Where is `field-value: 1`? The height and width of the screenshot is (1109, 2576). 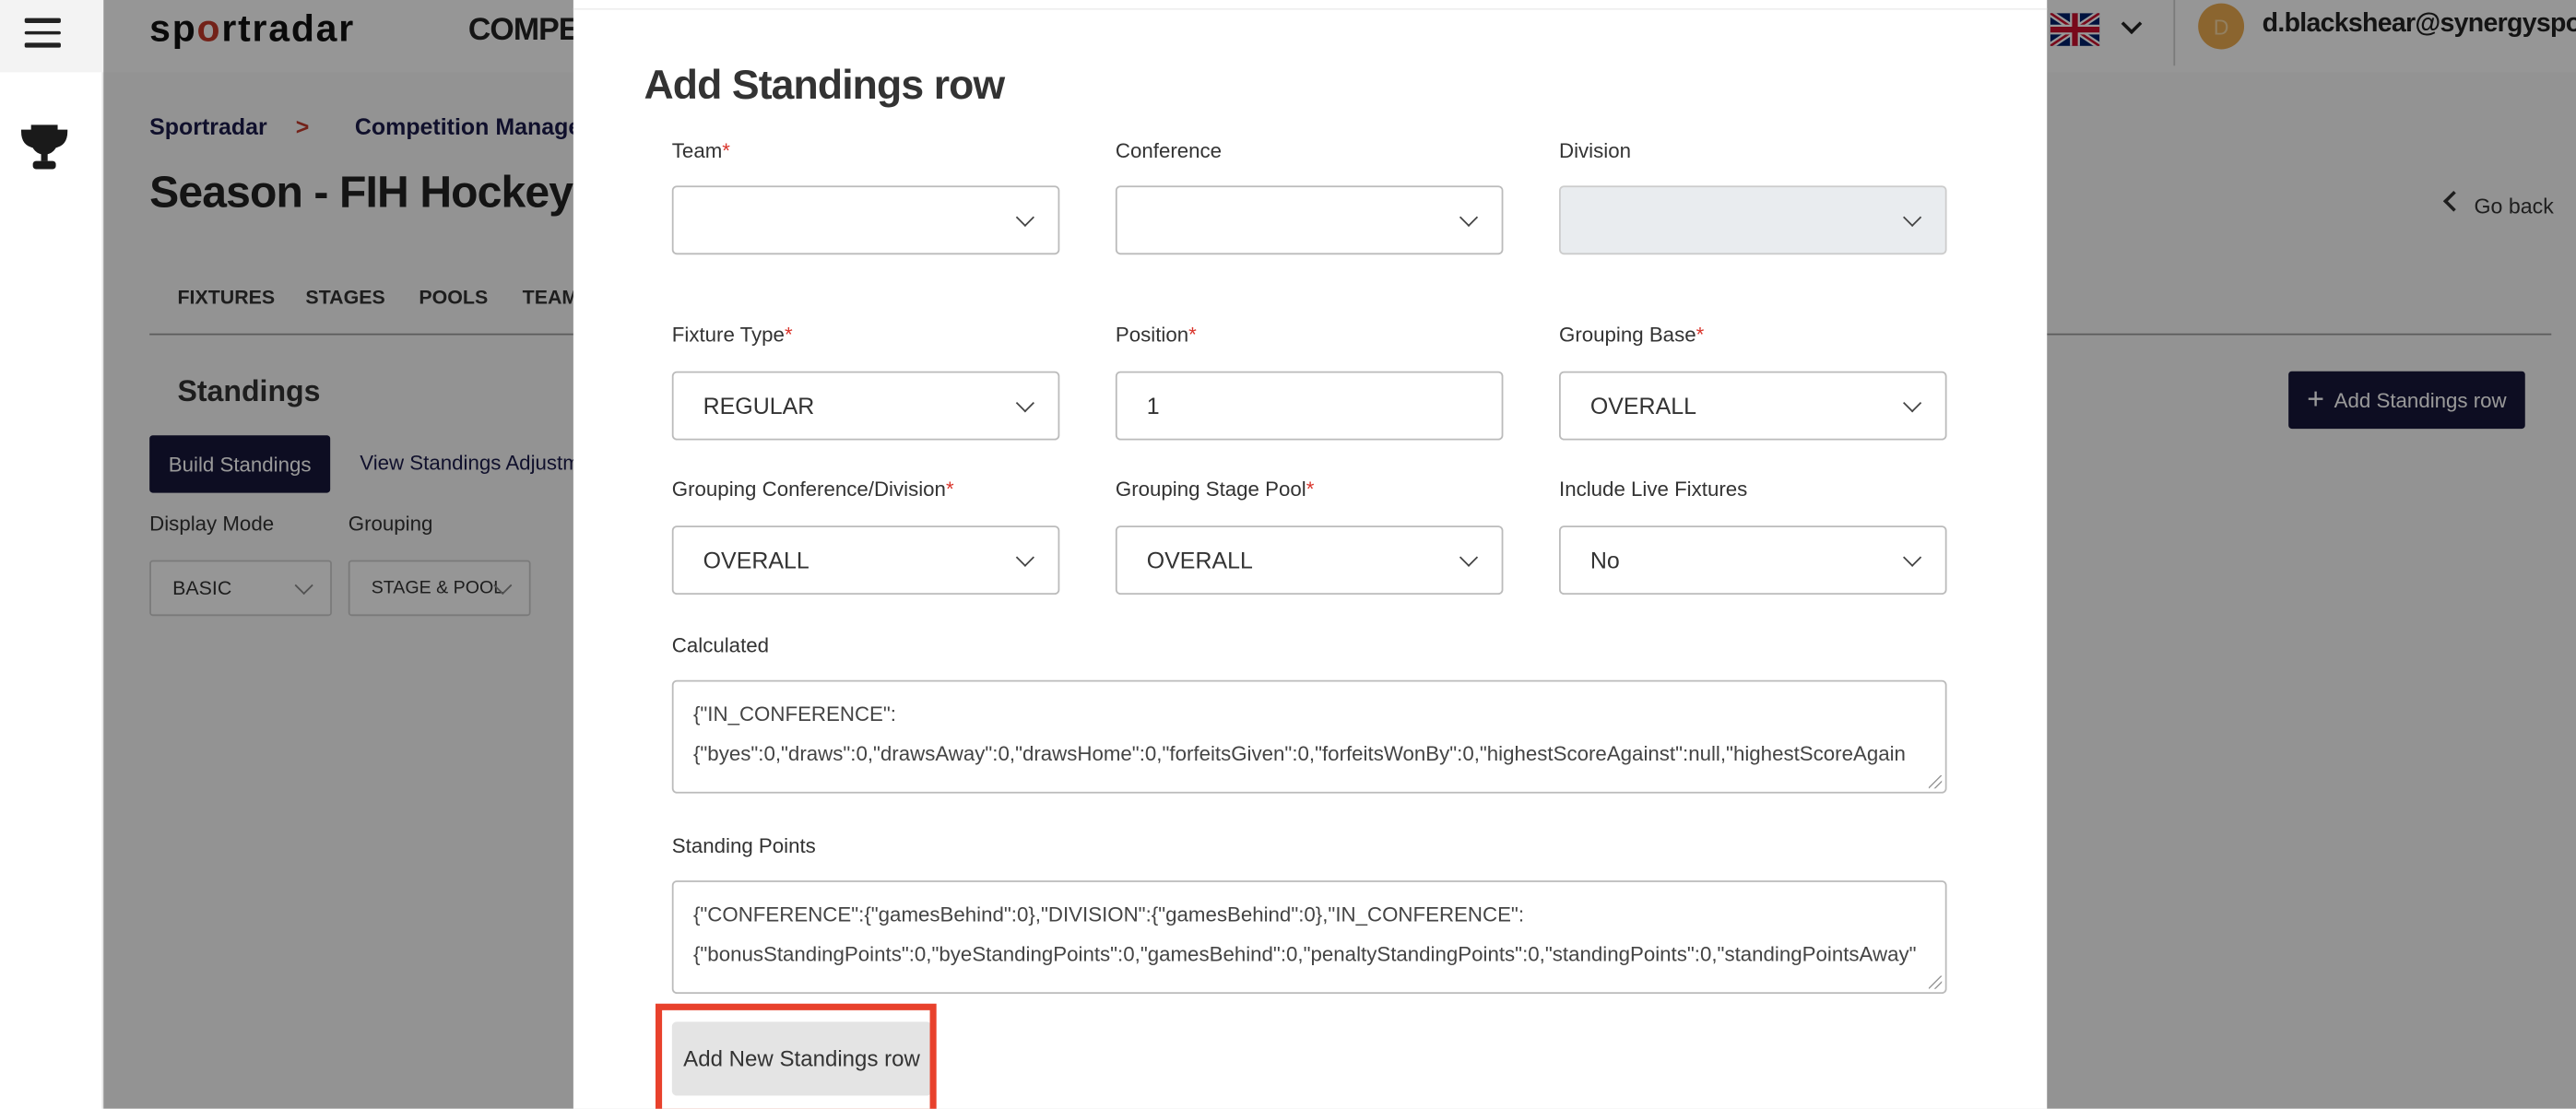
field-value: 1 is located at coordinates (1153, 405).